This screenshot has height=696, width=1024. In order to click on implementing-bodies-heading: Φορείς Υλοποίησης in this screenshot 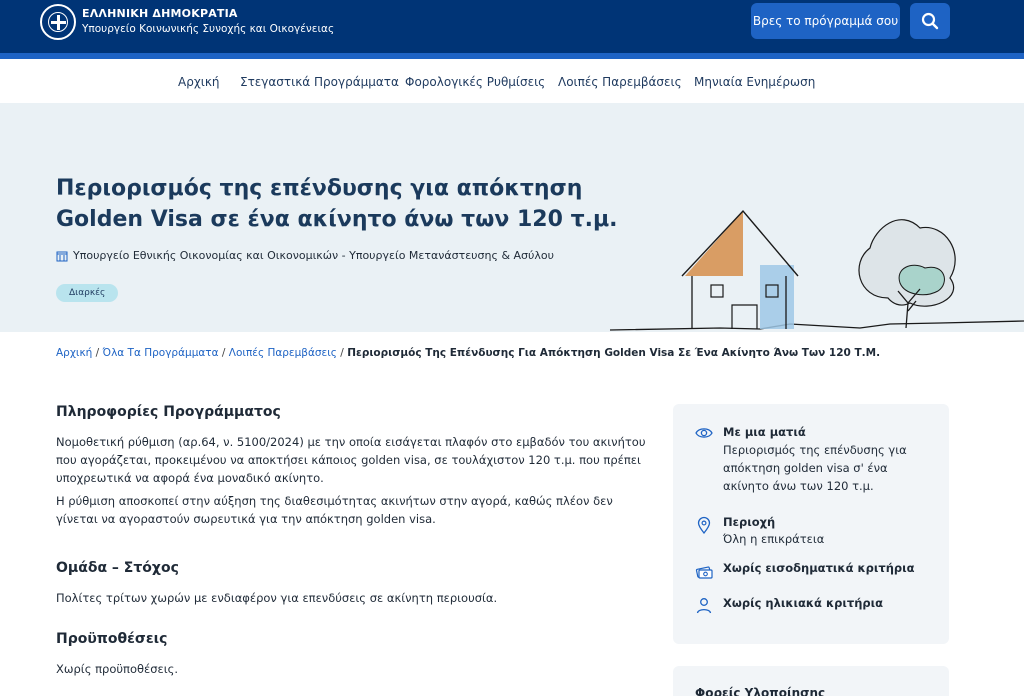, I will do `click(760, 691)`.